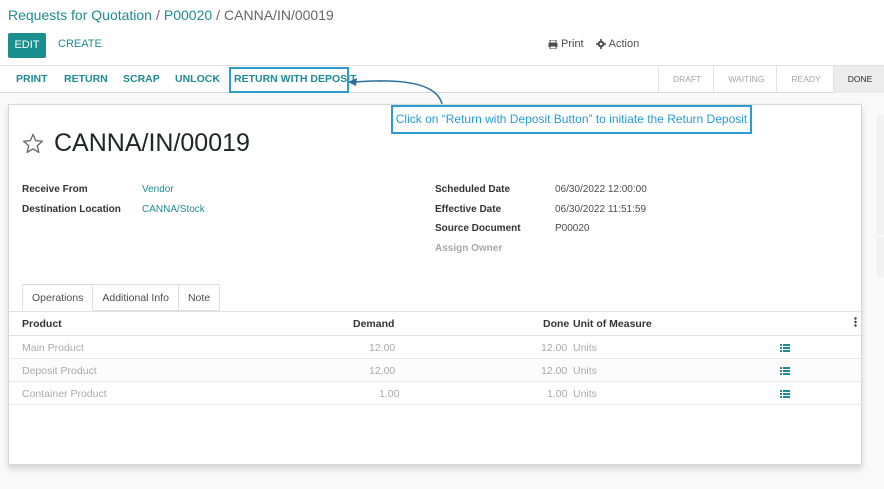 The image size is (884, 489). I want to click on breadcrumb-po: P00020, so click(188, 15).